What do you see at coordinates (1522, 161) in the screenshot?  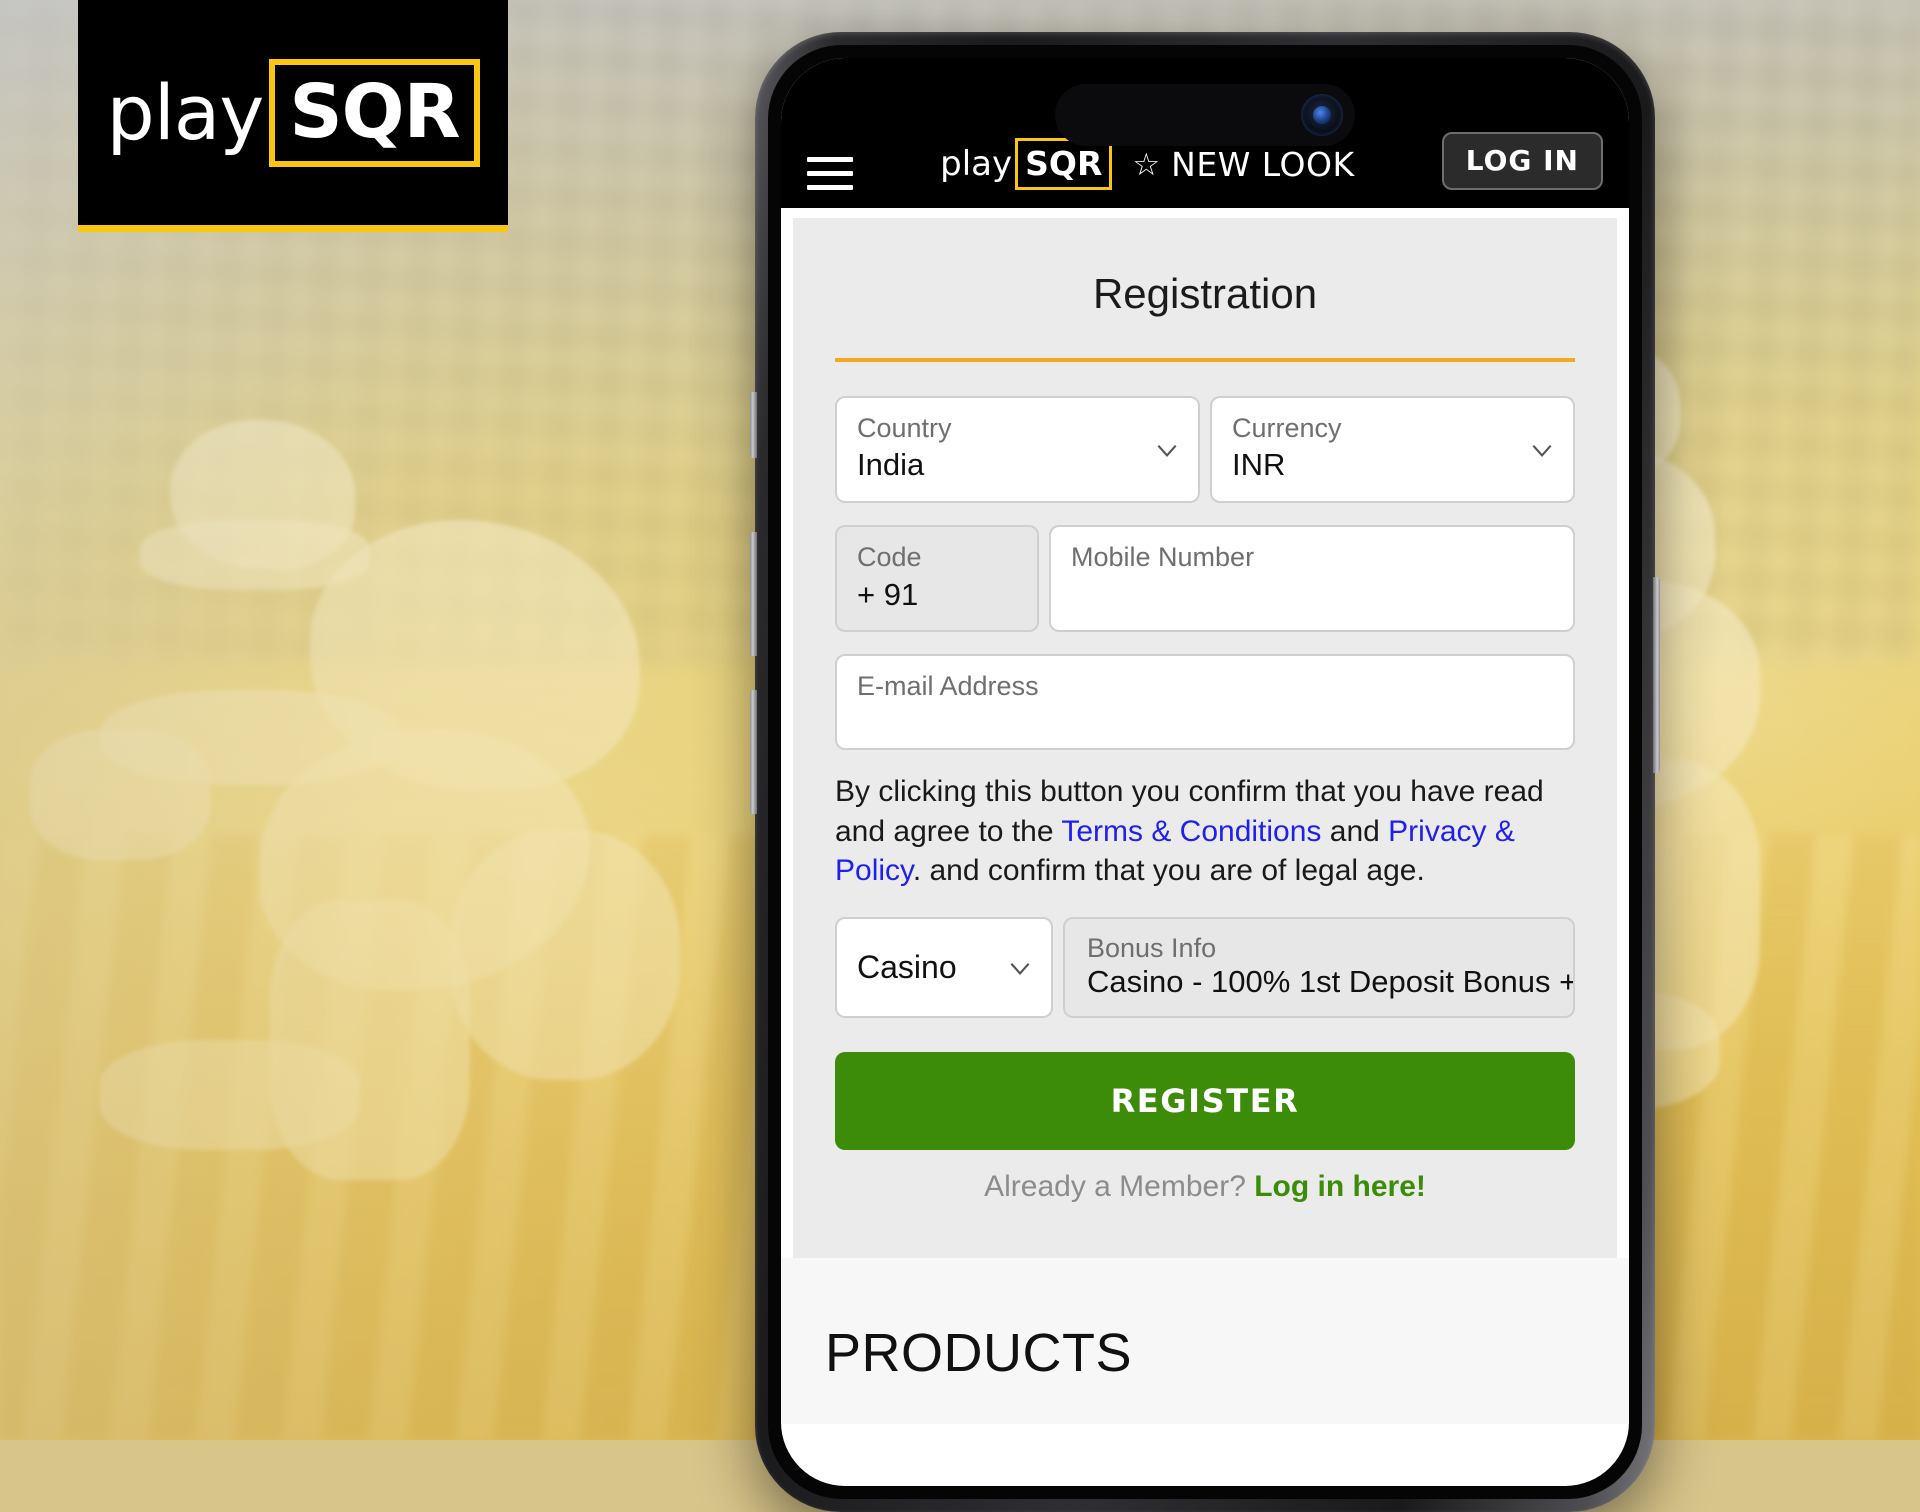 I see `login-button: LOG IN` at bounding box center [1522, 161].